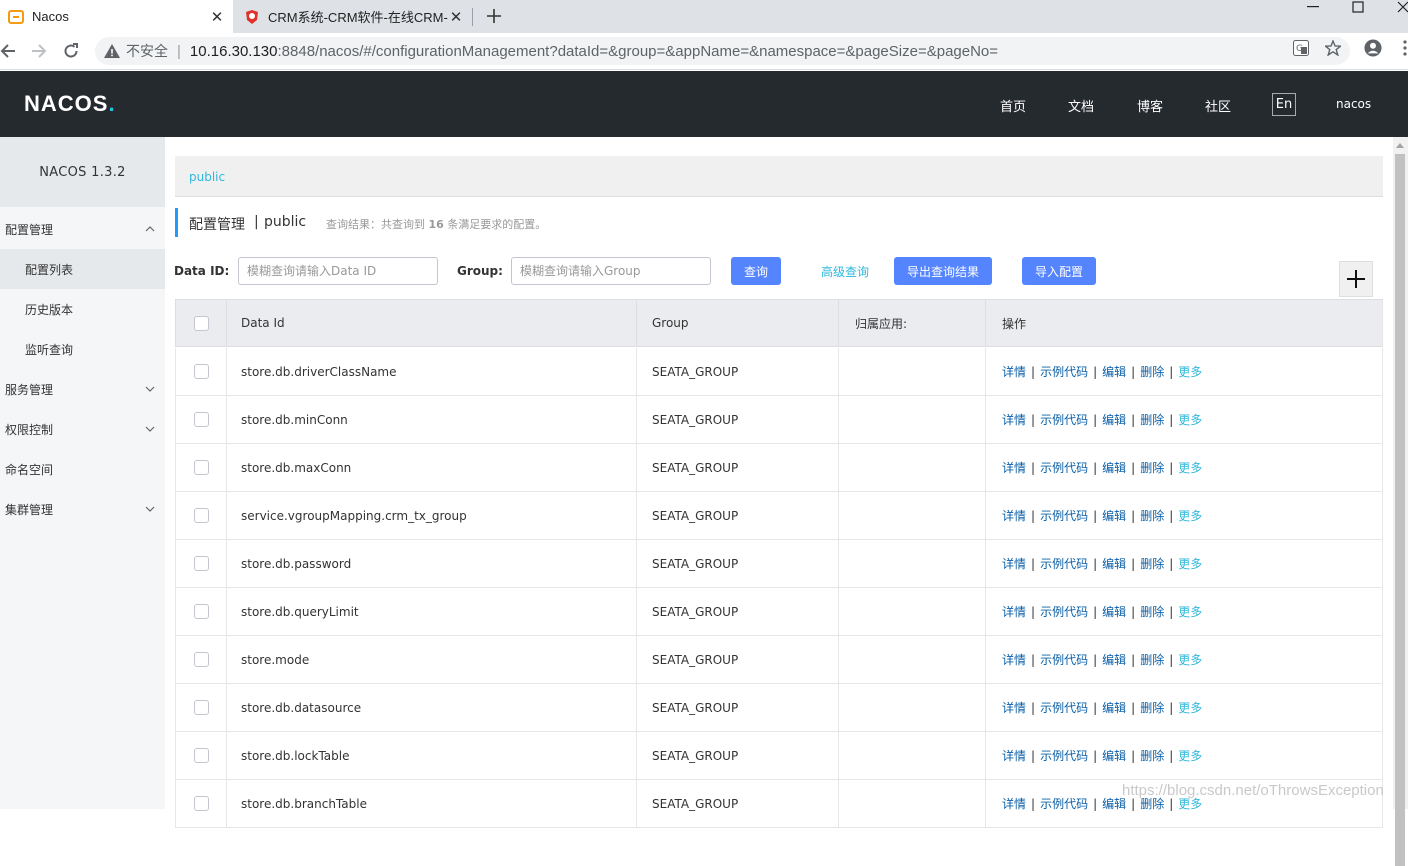  What do you see at coordinates (1301, 48) in the screenshot?
I see `translate-icon: G` at bounding box center [1301, 48].